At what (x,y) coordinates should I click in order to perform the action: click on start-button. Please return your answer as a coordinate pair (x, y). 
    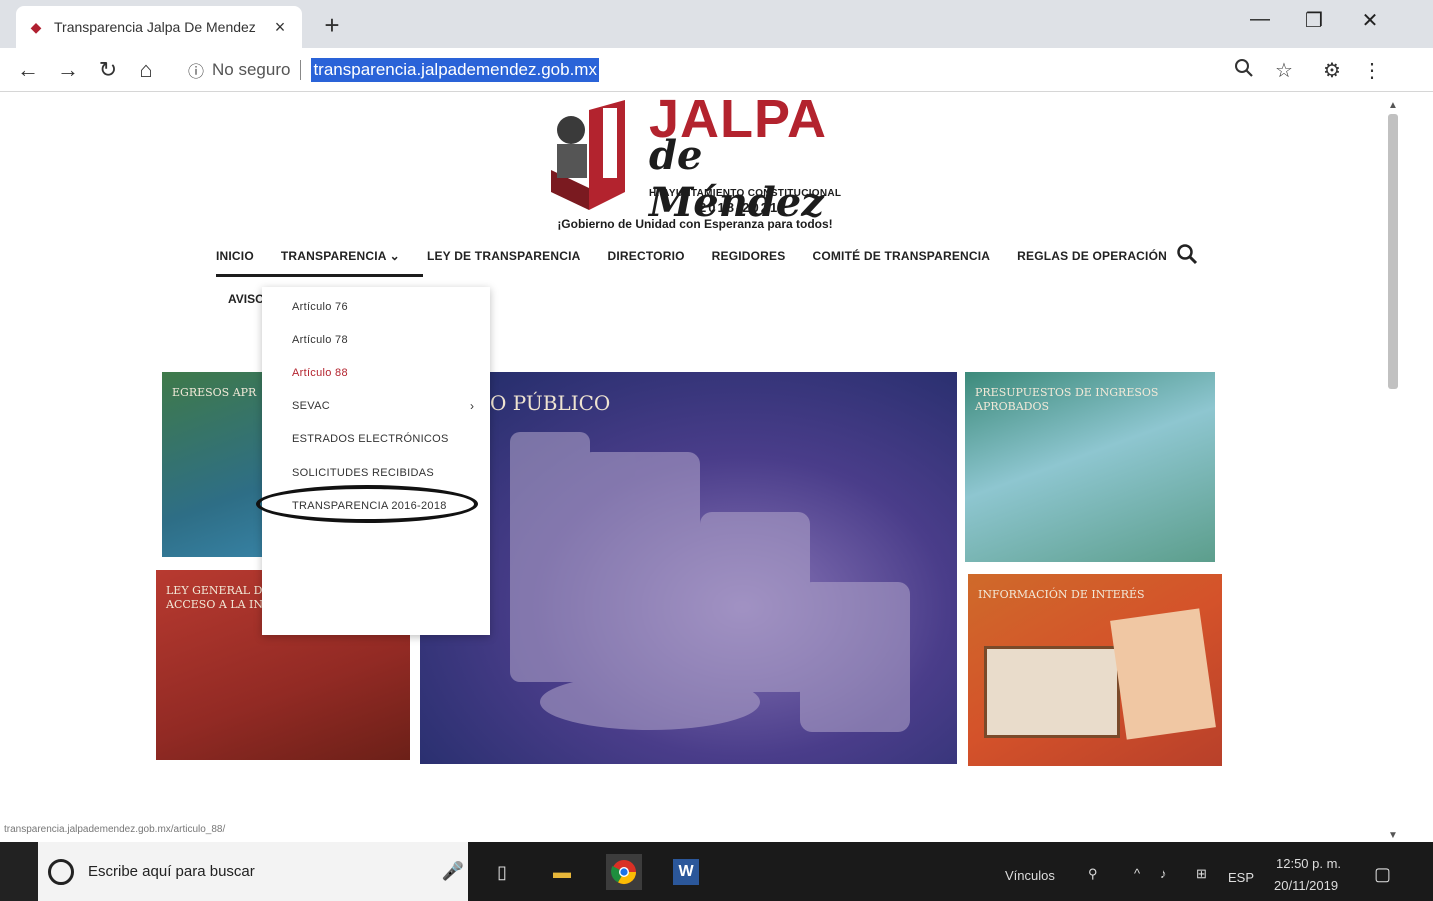
    Looking at the image, I should click on (19, 871).